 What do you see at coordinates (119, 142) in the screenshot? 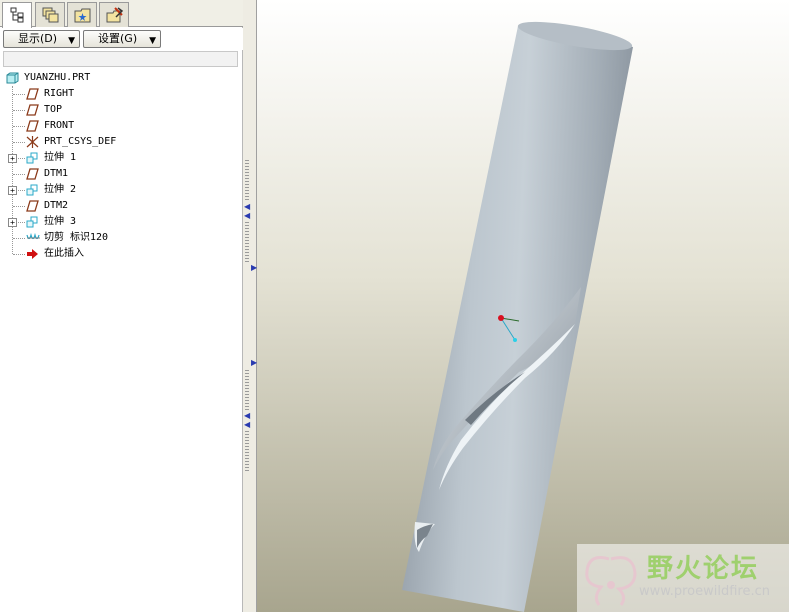
I see `tree-item-csys: PRT_CSYS_DEF` at bounding box center [119, 142].